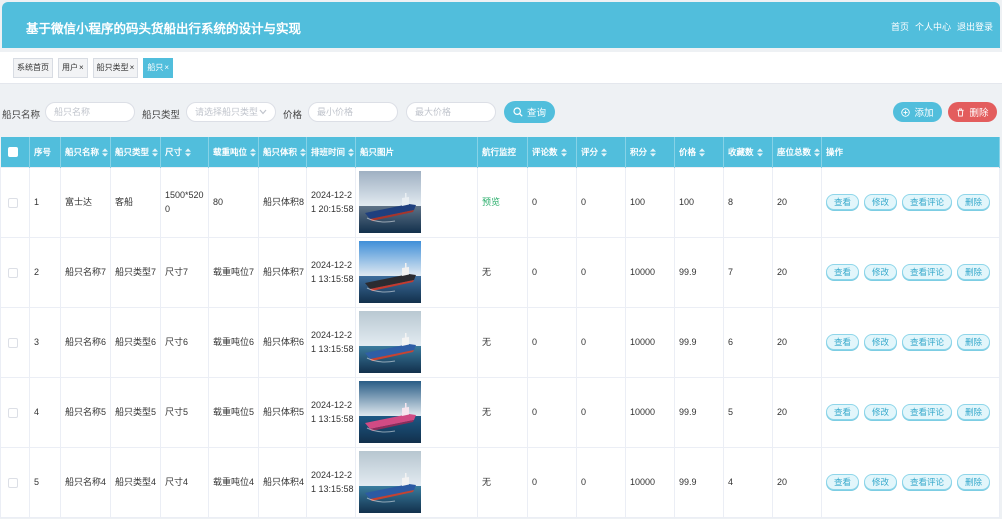 The image size is (1002, 519). I want to click on column-header-comments: 评论数, so click(552, 152).